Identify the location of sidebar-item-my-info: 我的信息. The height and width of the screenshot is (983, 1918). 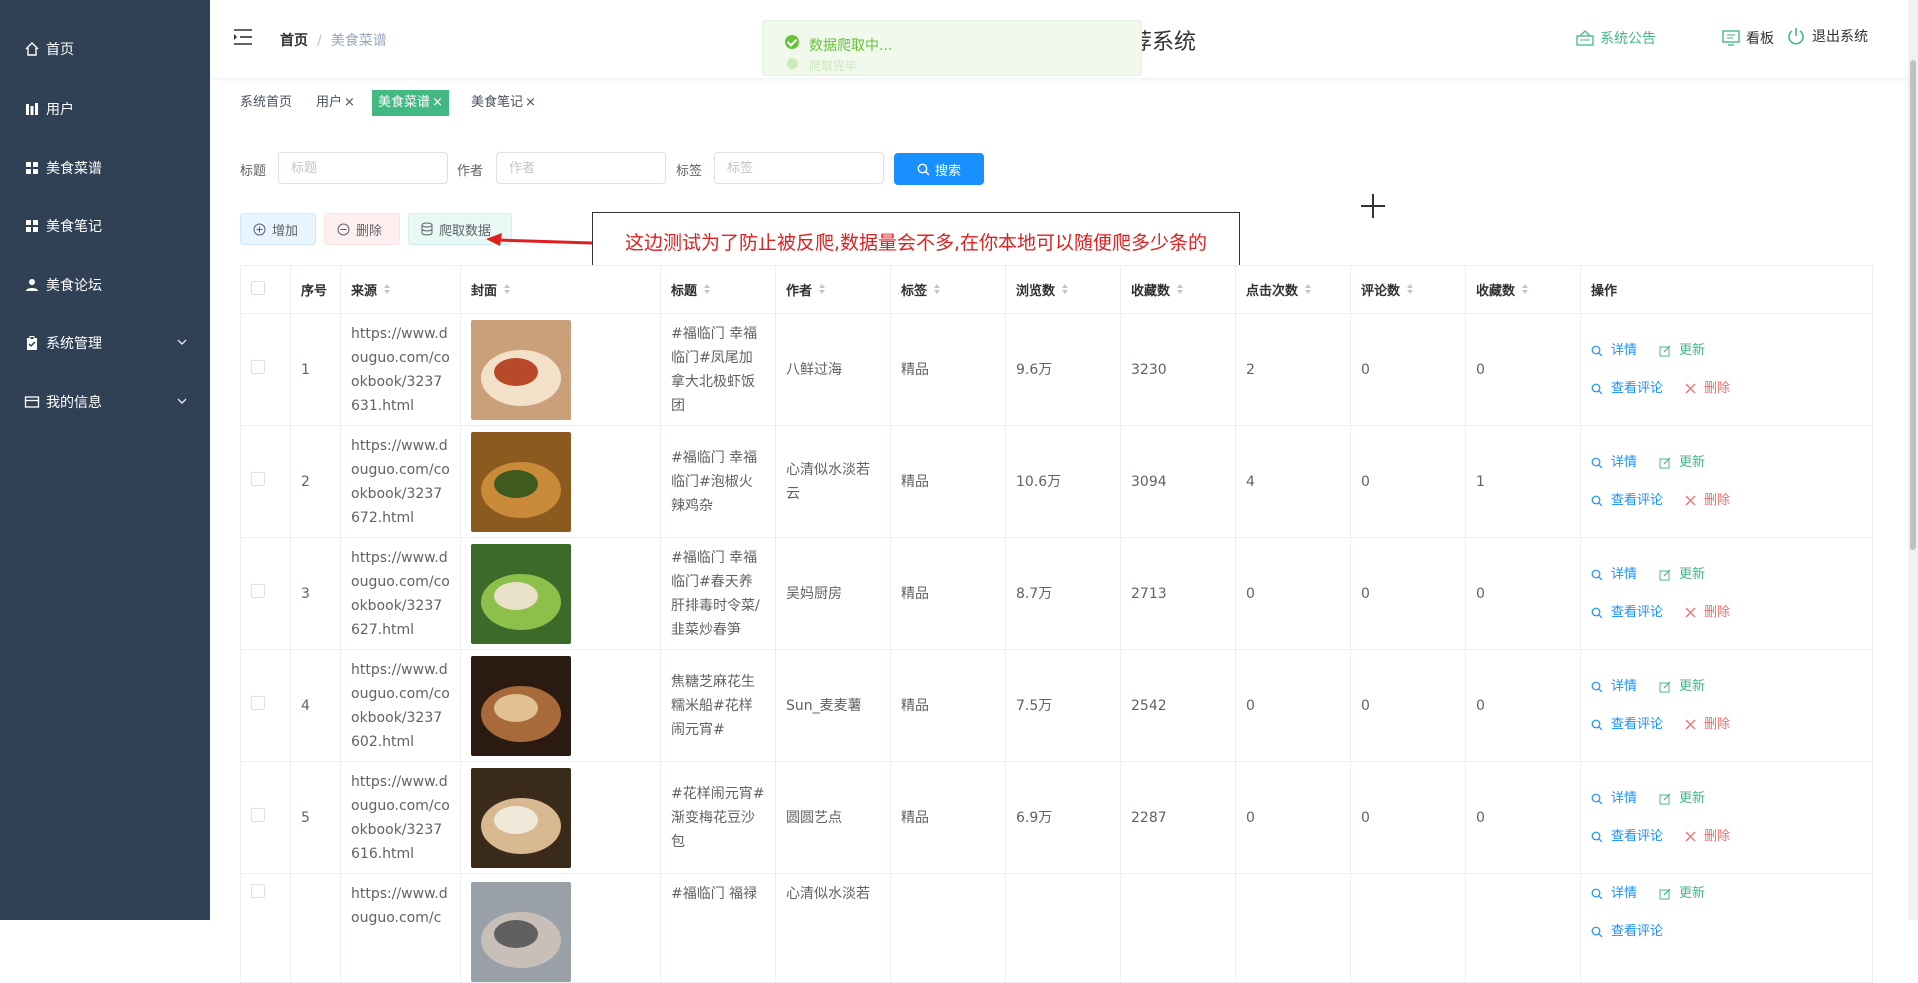
(105, 402).